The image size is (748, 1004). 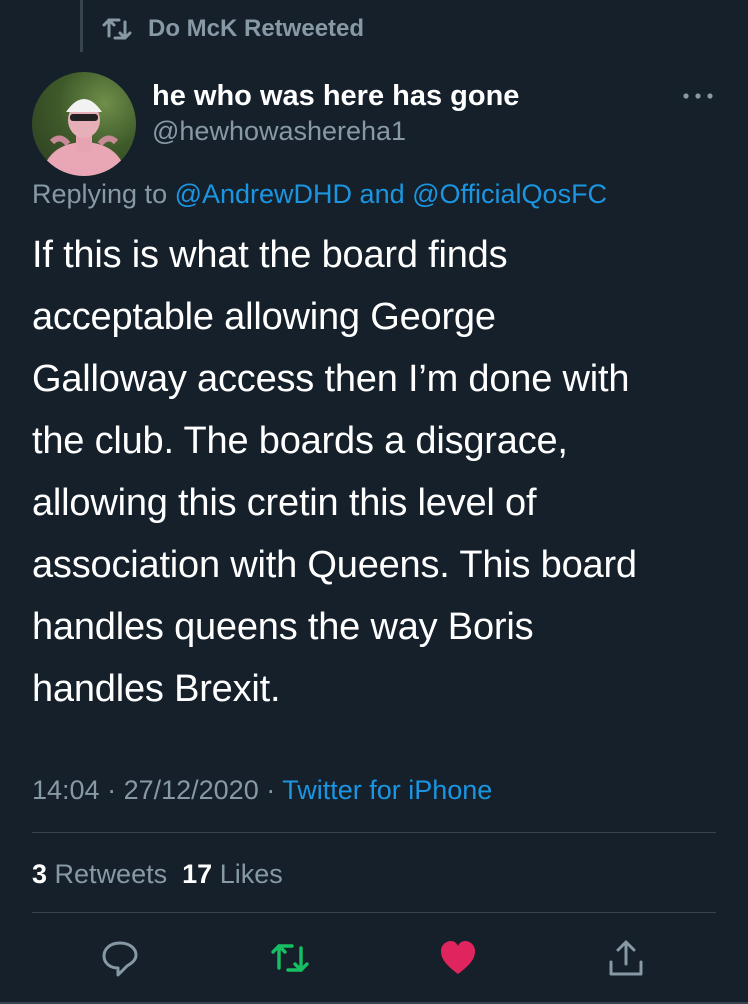 I want to click on avatar, so click(x=84, y=124).